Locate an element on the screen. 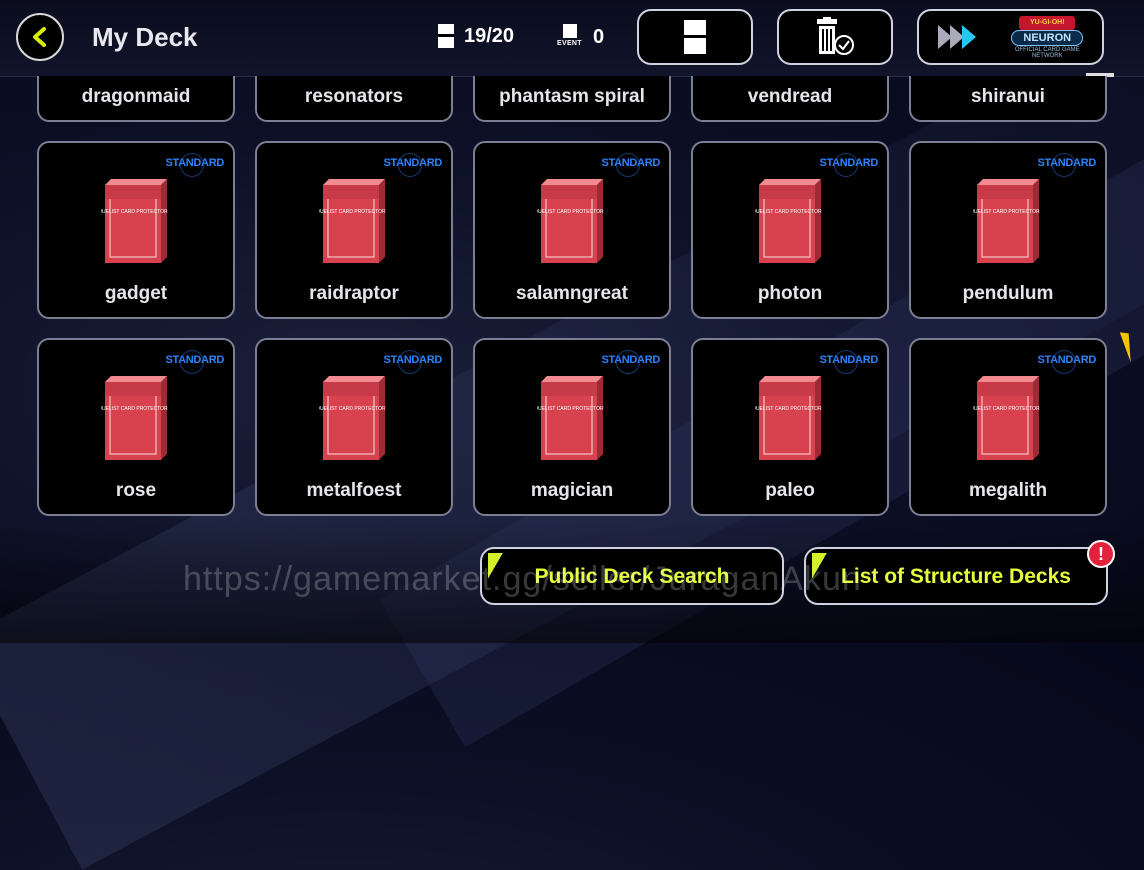 The width and height of the screenshot is (1144, 870). deck-slot: dragonmaid is located at coordinates (136, 99).